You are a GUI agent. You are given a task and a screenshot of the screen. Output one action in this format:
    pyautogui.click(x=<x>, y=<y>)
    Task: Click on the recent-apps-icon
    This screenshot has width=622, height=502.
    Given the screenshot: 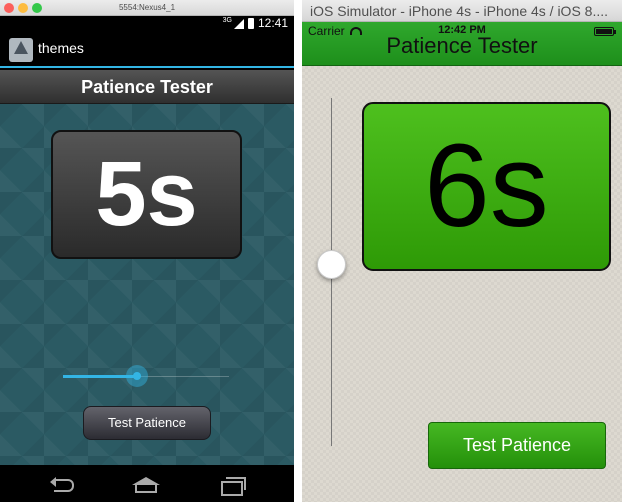 What is the action you would take?
    pyautogui.click(x=233, y=486)
    